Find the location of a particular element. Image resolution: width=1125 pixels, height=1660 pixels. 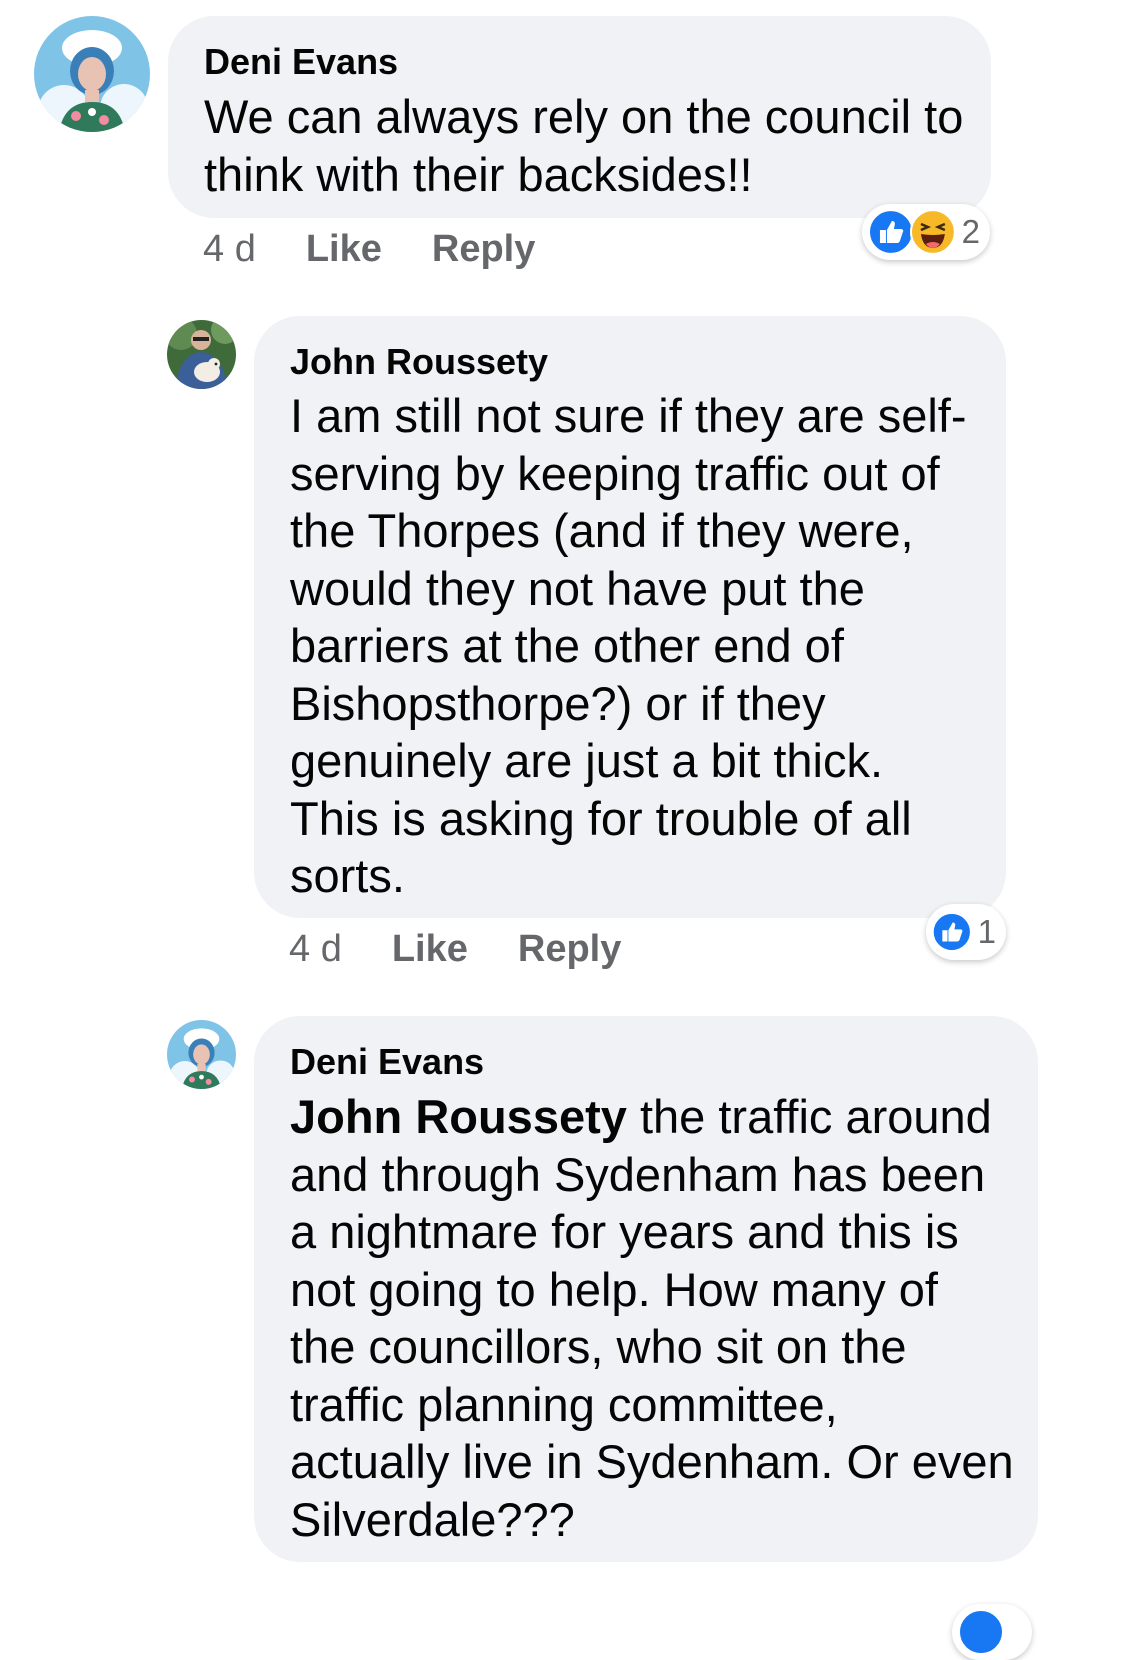

comment-line: This is asking for trouble of all is located at coordinates (601, 818).